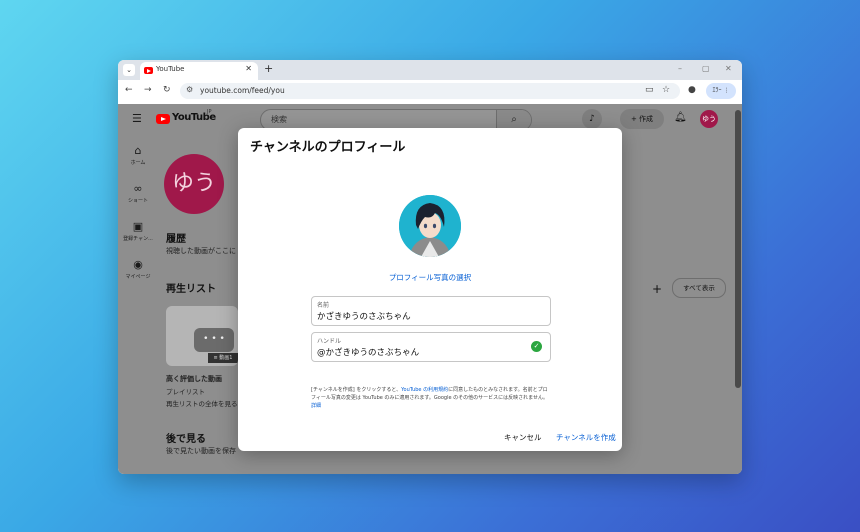 Image resolution: width=860 pixels, height=532 pixels. I want to click on terms-text-pre: [チャンネルを作成] をクリックすると、, so click(356, 390).